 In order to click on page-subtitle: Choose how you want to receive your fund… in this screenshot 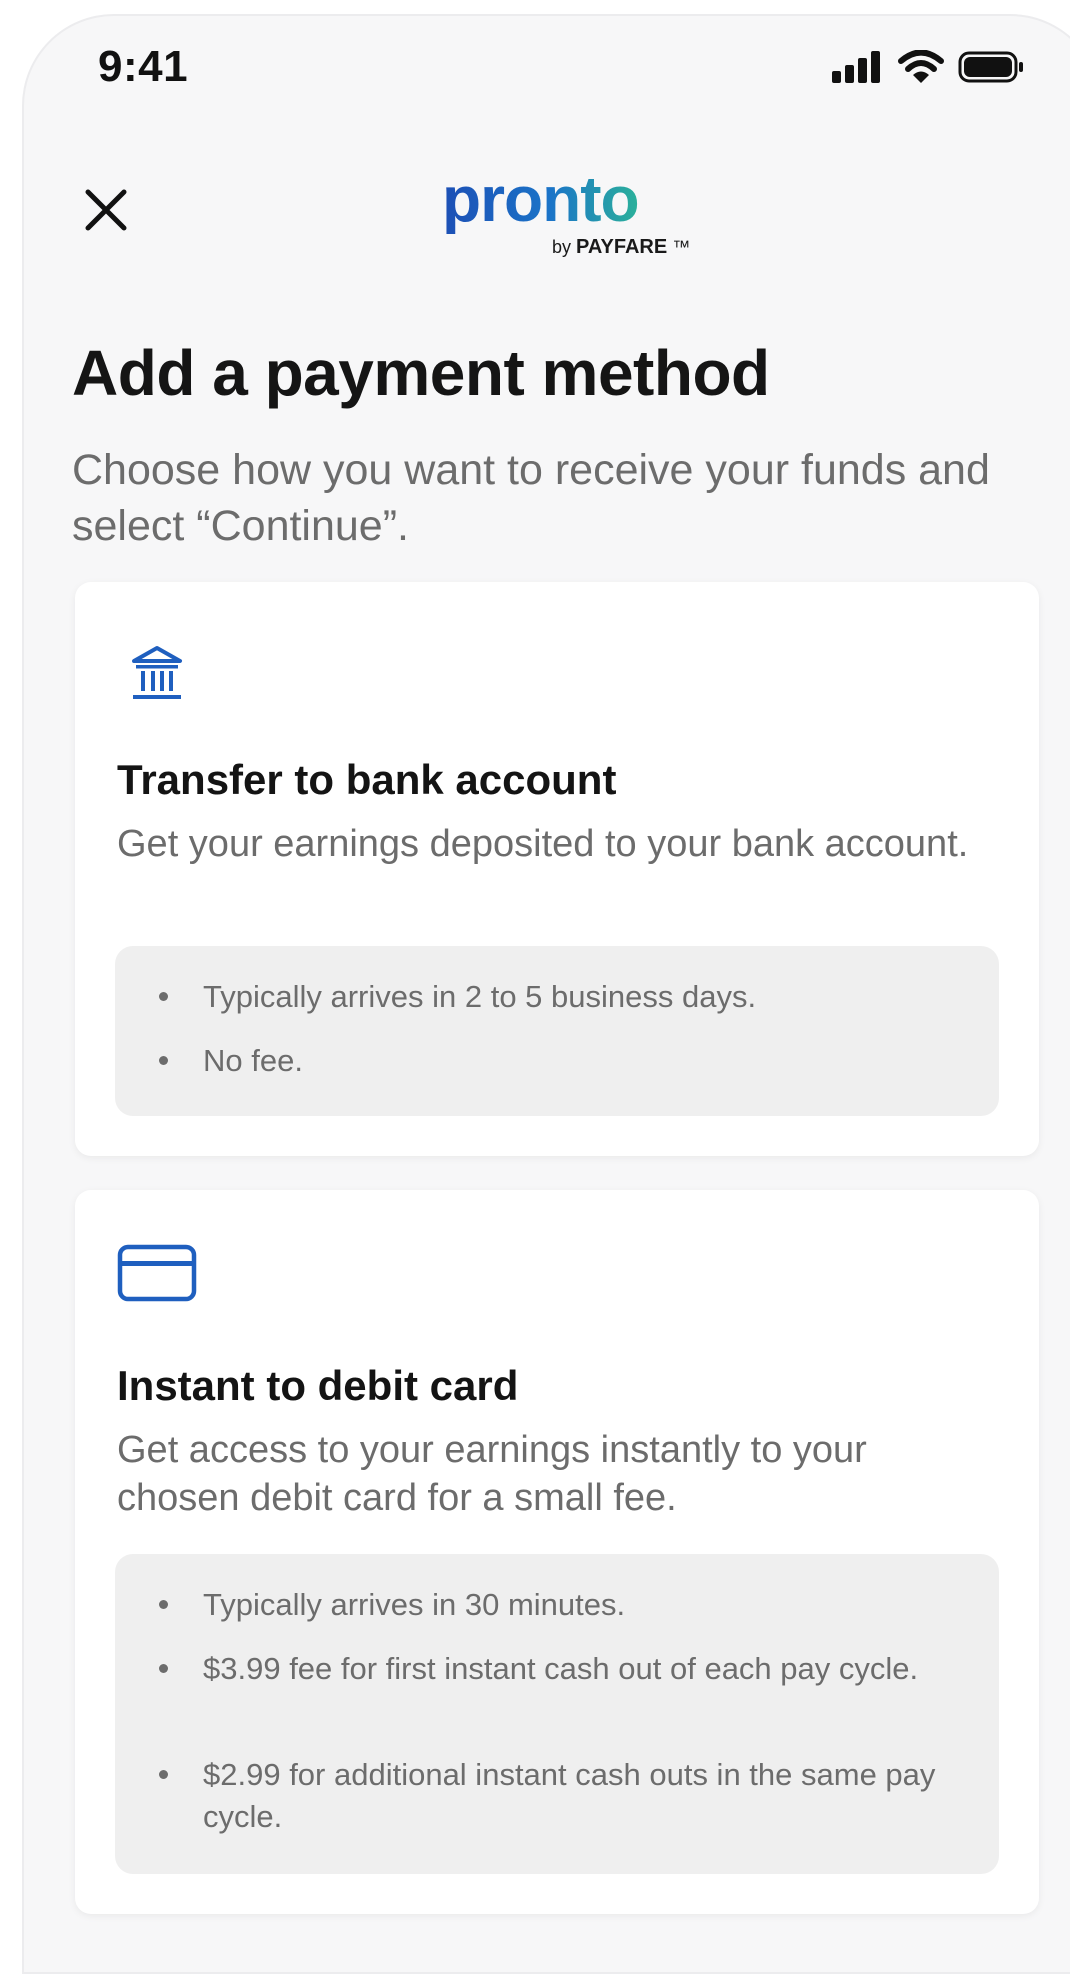, I will do `click(531, 498)`.